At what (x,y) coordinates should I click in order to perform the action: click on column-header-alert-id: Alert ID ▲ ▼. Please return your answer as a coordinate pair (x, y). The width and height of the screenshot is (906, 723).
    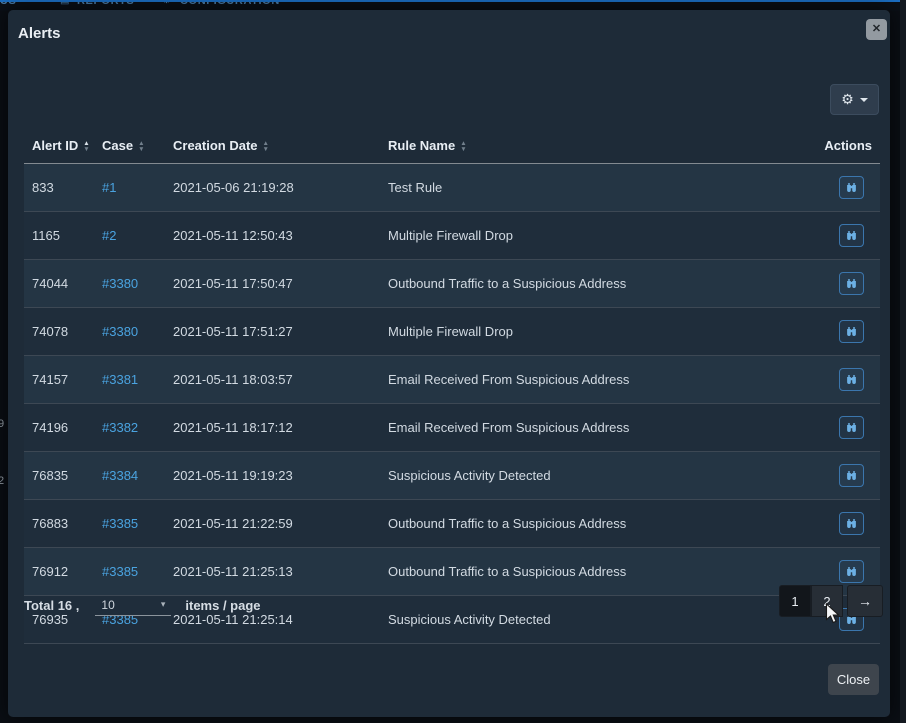
    Looking at the image, I should click on (59, 146).